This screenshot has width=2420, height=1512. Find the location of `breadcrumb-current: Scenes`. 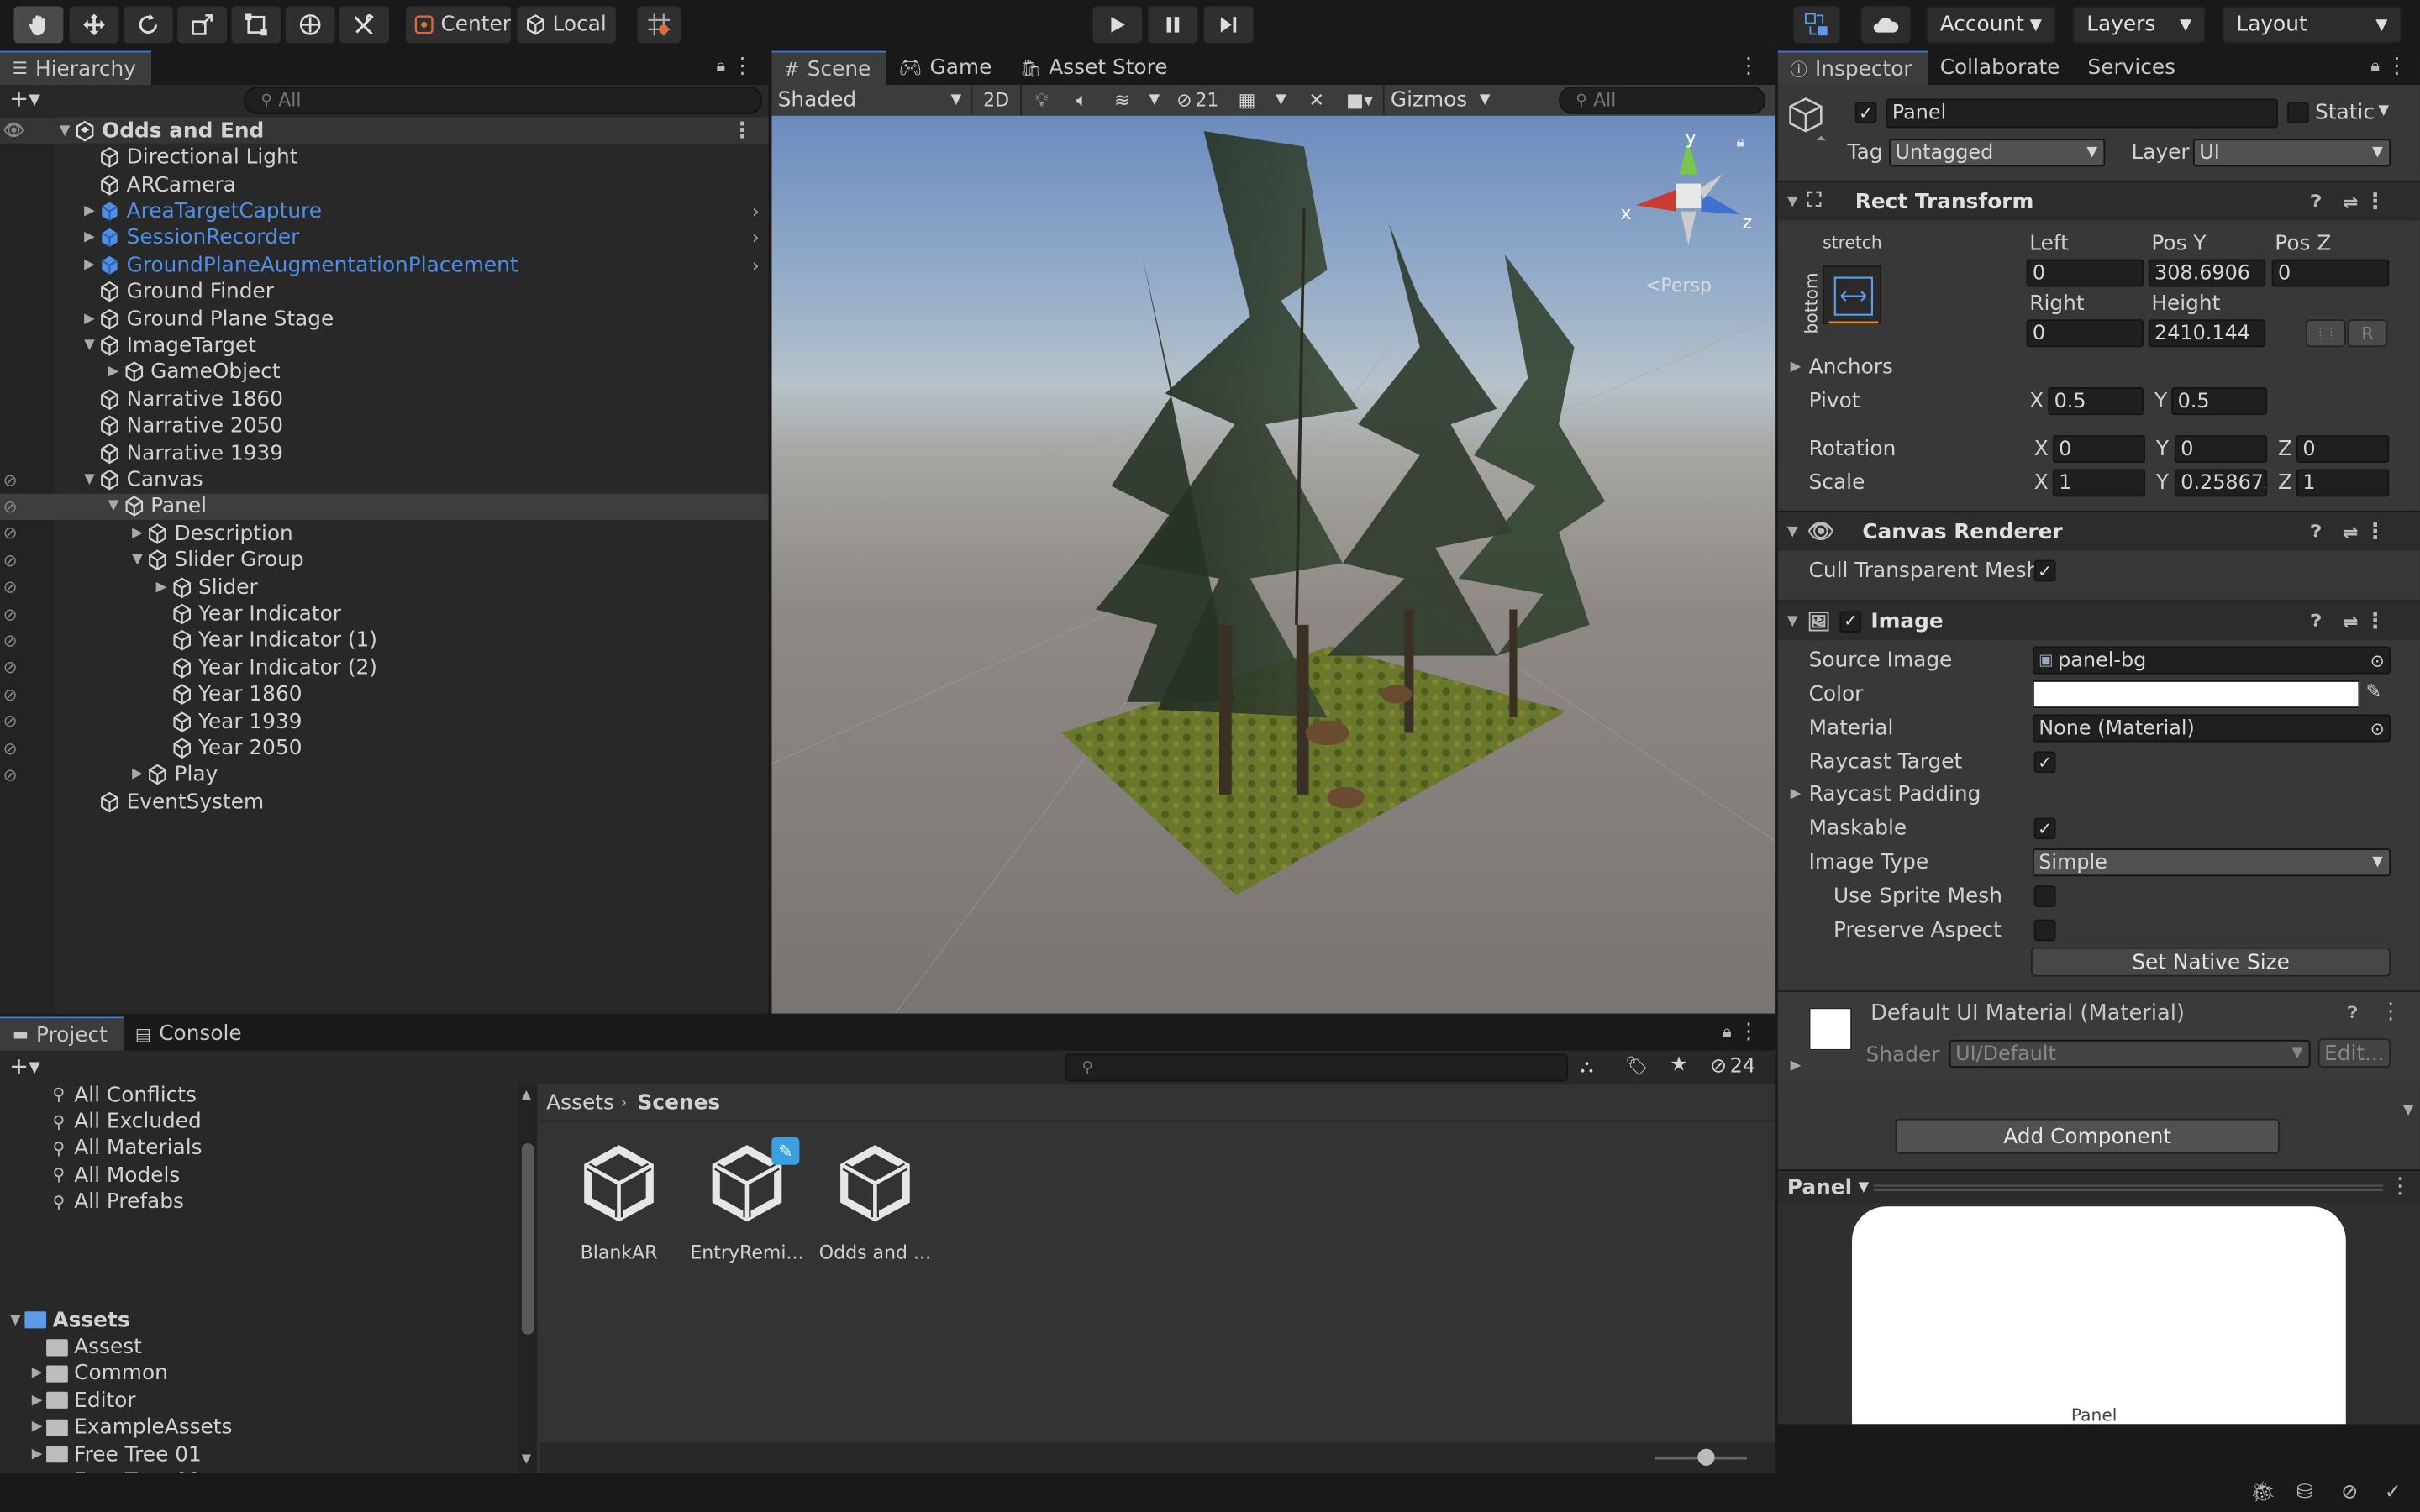

breadcrumb-current: Scenes is located at coordinates (679, 1103).